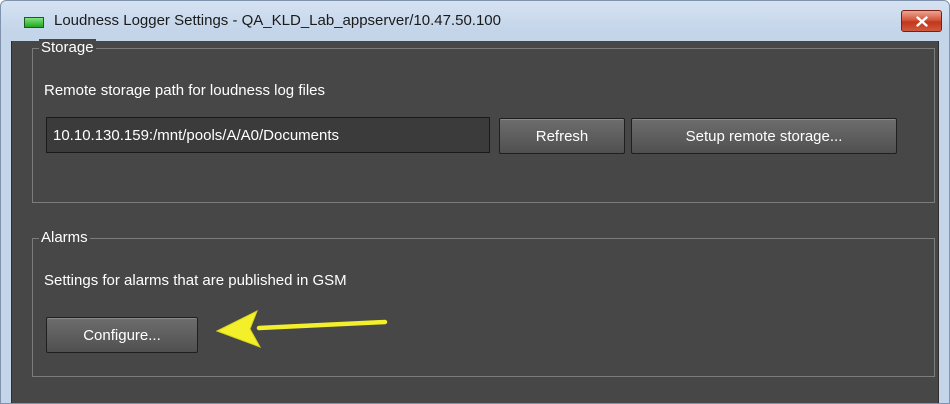 The image size is (950, 404). I want to click on green-display-icon, so click(34, 22).